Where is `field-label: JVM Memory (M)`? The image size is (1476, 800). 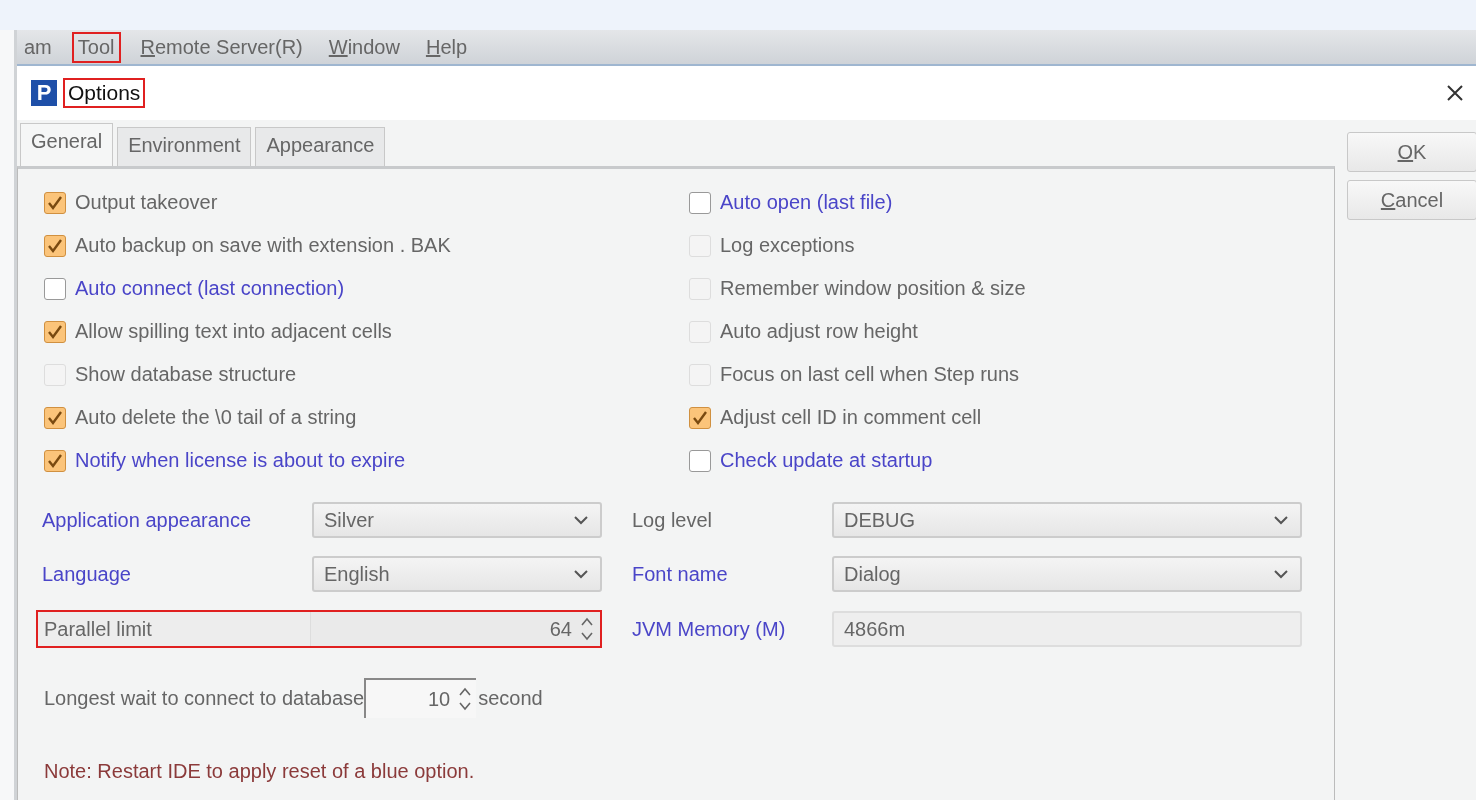 field-label: JVM Memory (M) is located at coordinates (709, 629).